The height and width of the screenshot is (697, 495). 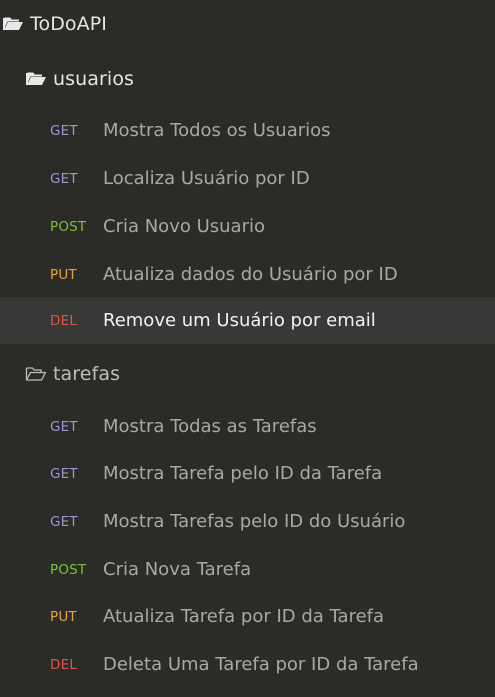 I want to click on request-row: GET Mostra Todos os Usuarios, so click(x=247, y=130).